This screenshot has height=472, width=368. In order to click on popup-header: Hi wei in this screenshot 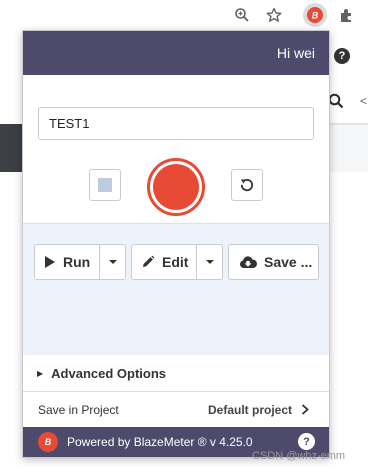, I will do `click(176, 53)`.